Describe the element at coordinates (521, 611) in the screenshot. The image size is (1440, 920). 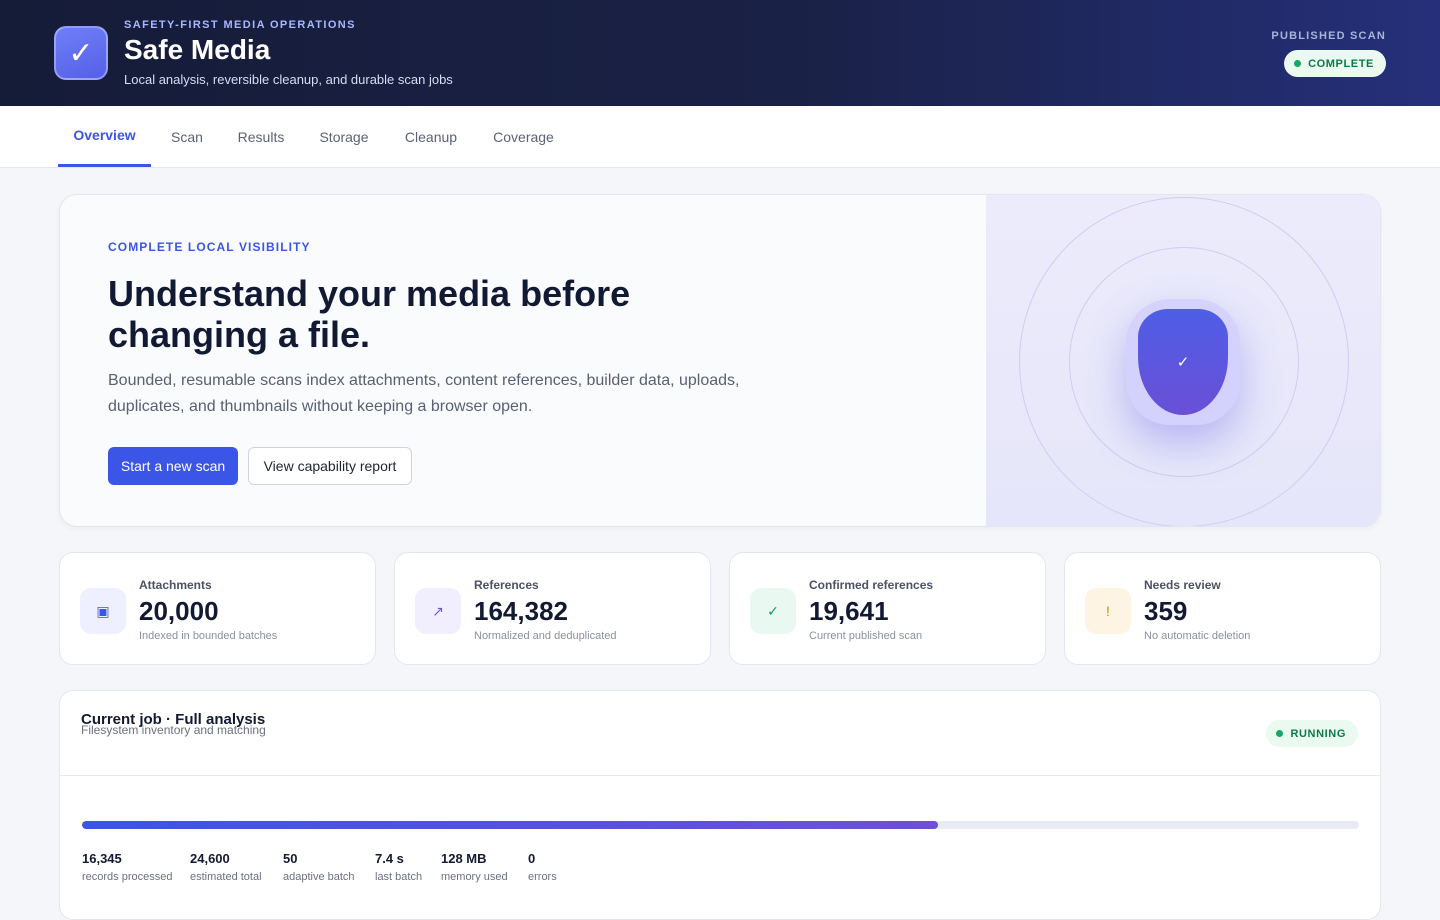
I see `stat-value: 164,382` at that location.